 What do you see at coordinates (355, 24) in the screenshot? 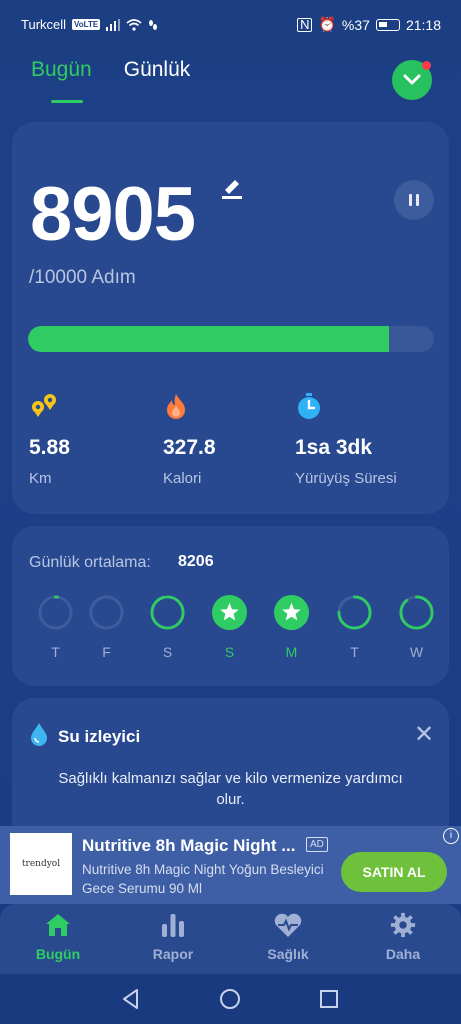
I see `battery-percent: %37` at bounding box center [355, 24].